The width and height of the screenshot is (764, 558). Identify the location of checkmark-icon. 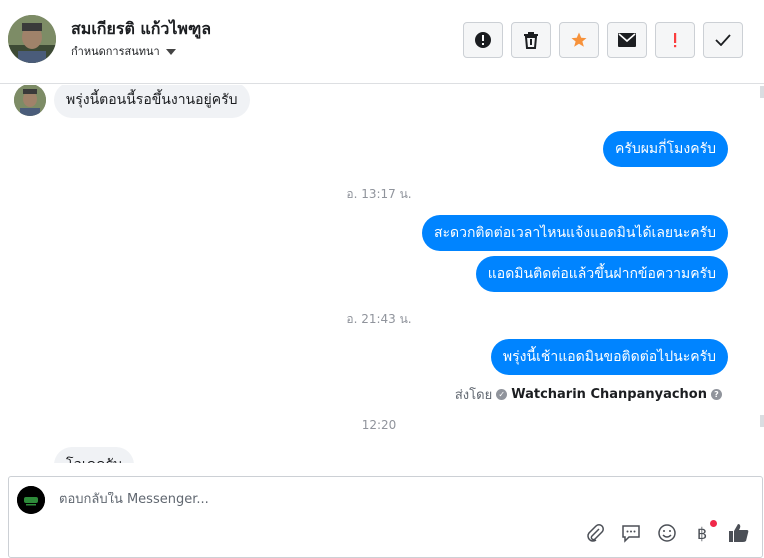
(723, 40).